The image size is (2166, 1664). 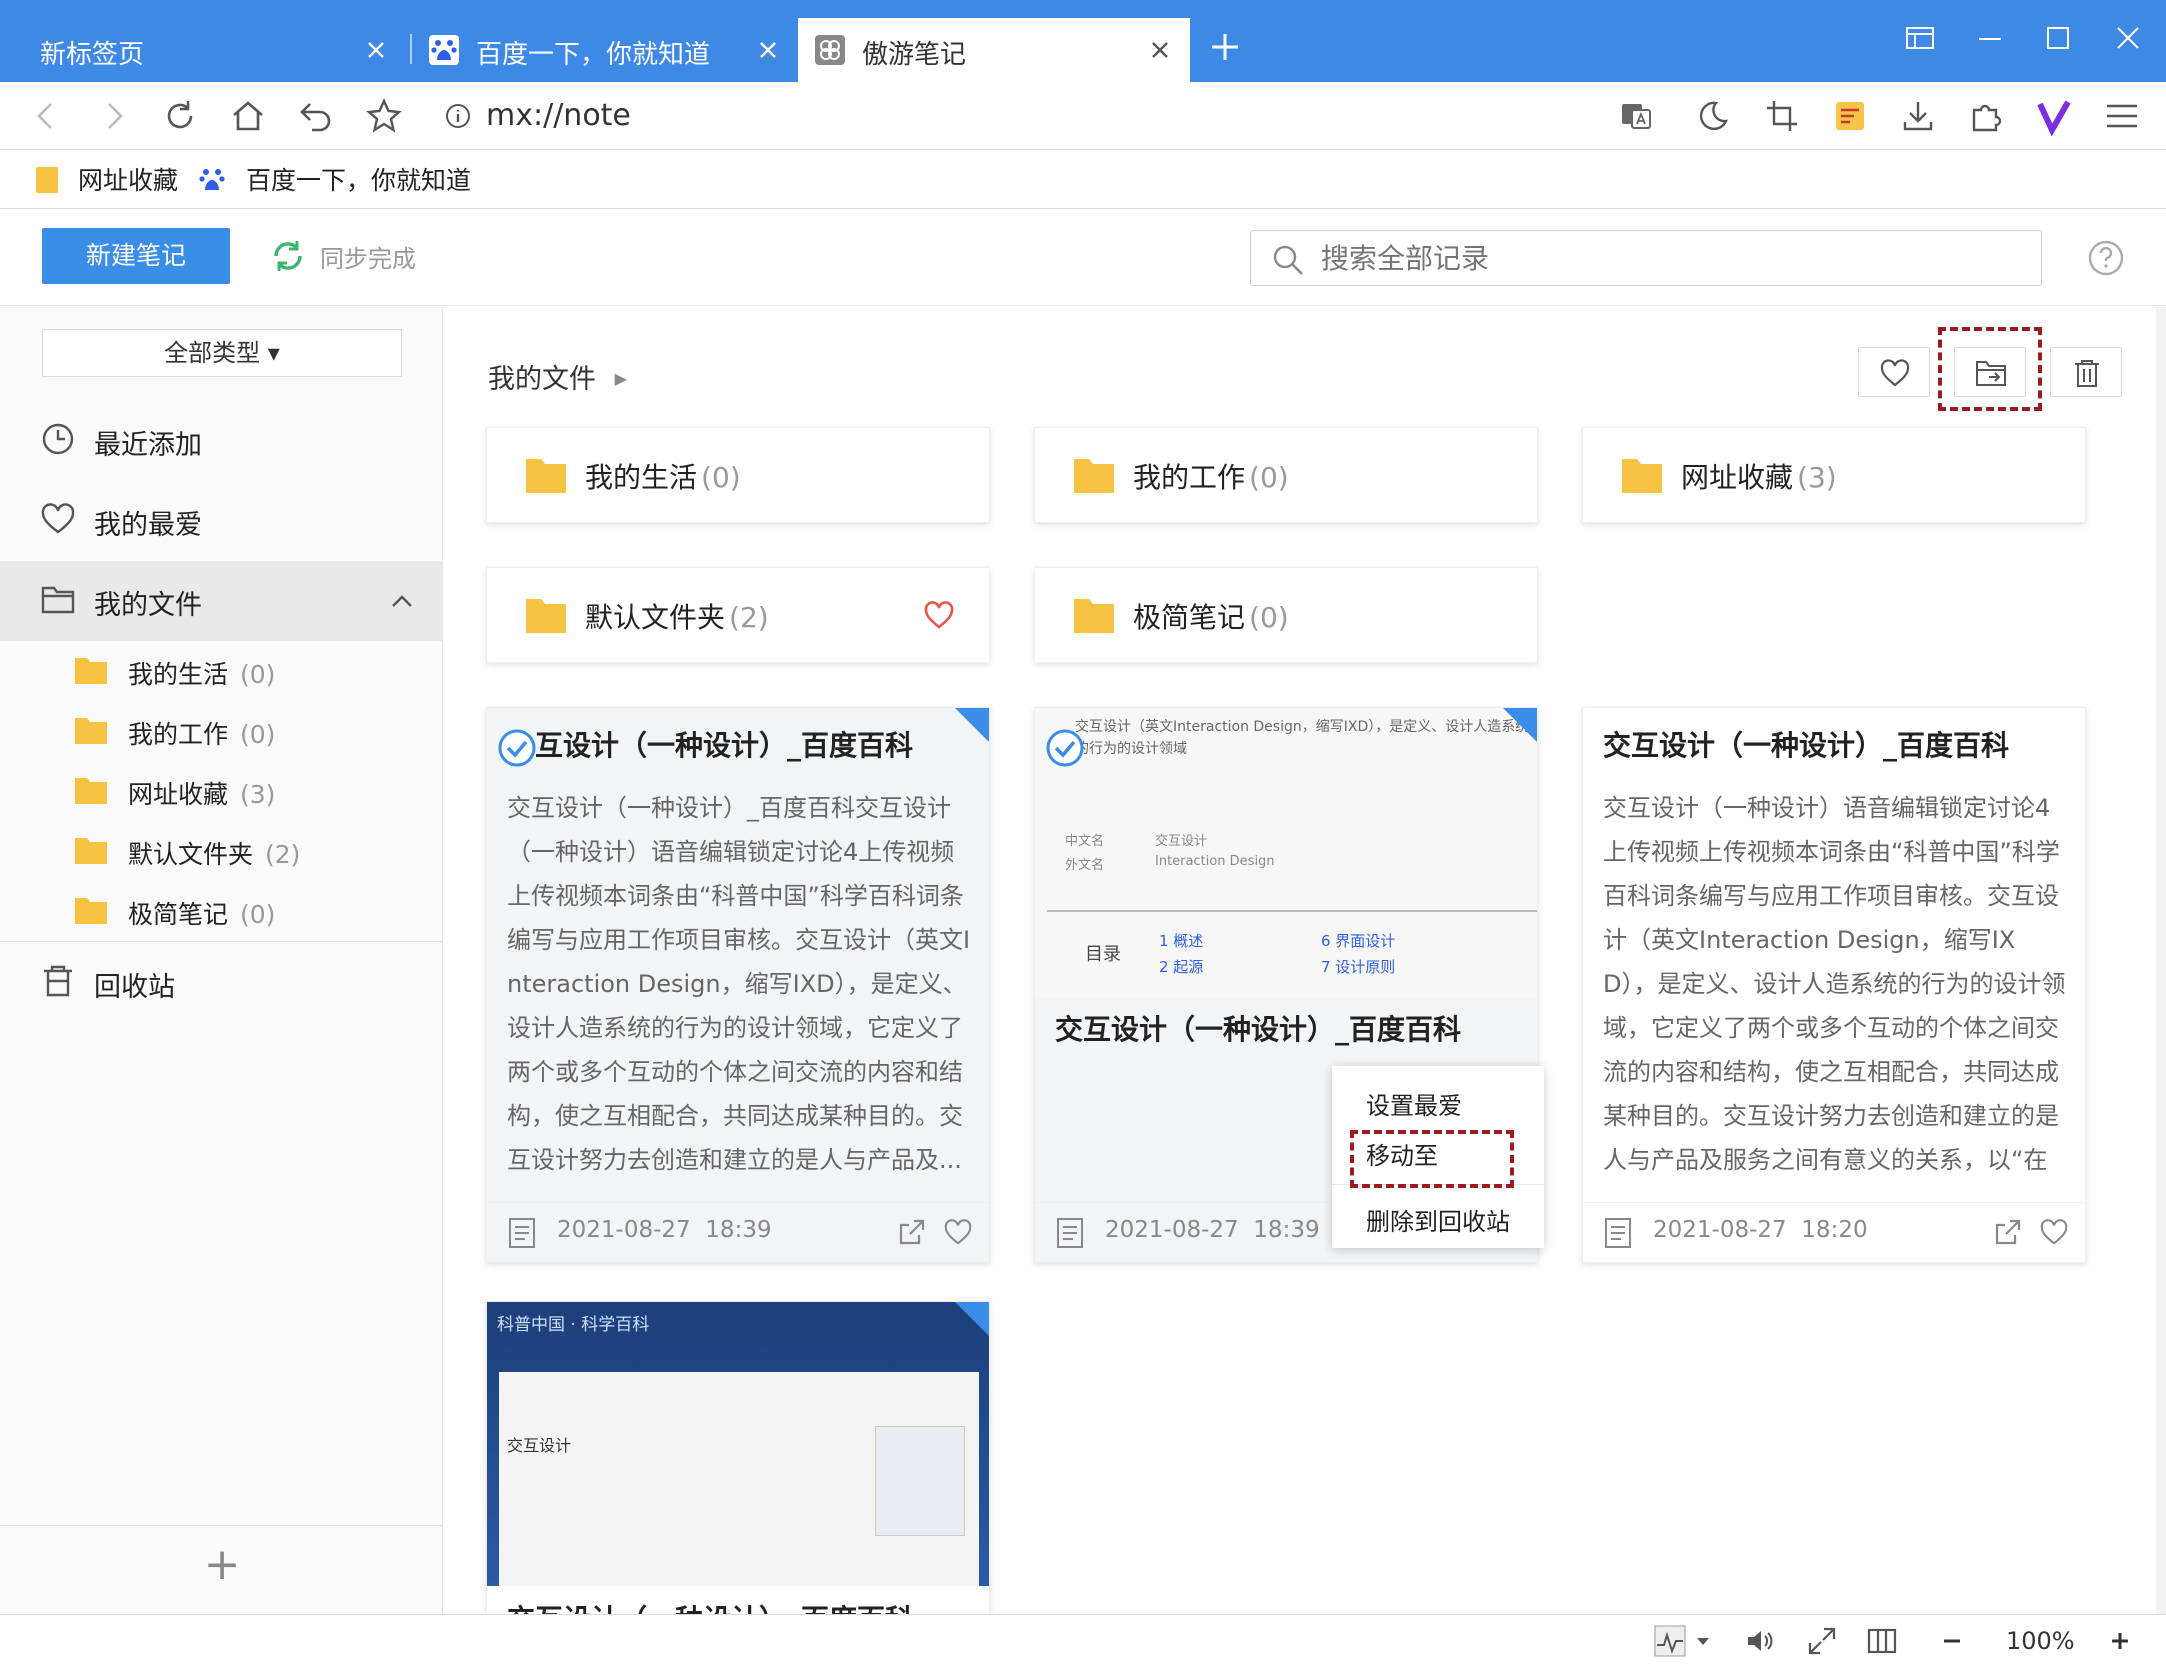 I want to click on breadcrumb: 我的文件 ▶, so click(x=557, y=376).